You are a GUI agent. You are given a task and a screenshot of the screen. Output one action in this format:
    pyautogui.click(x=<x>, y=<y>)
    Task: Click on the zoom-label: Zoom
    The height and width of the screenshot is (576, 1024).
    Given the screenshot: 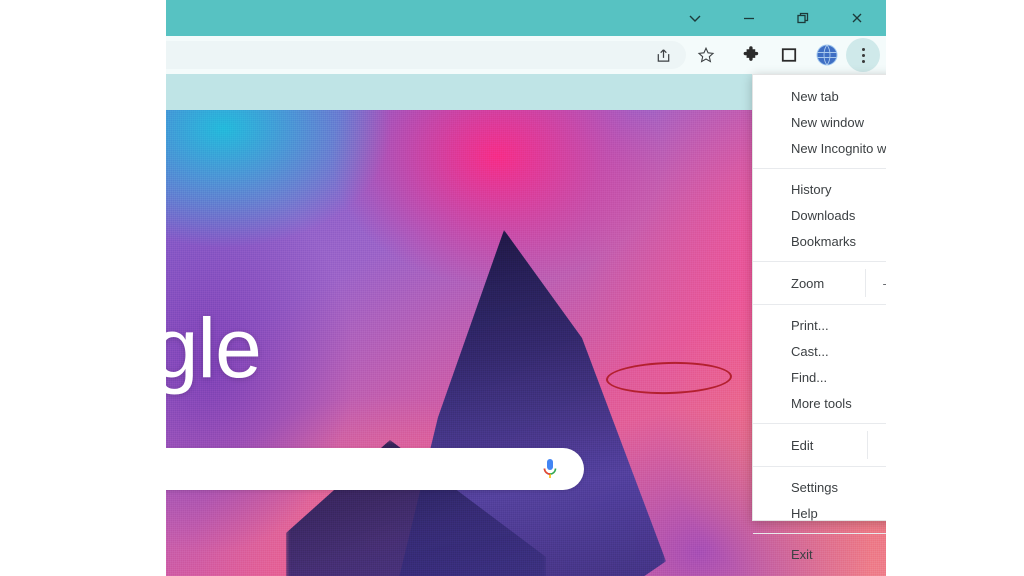 What is the action you would take?
    pyautogui.click(x=808, y=283)
    